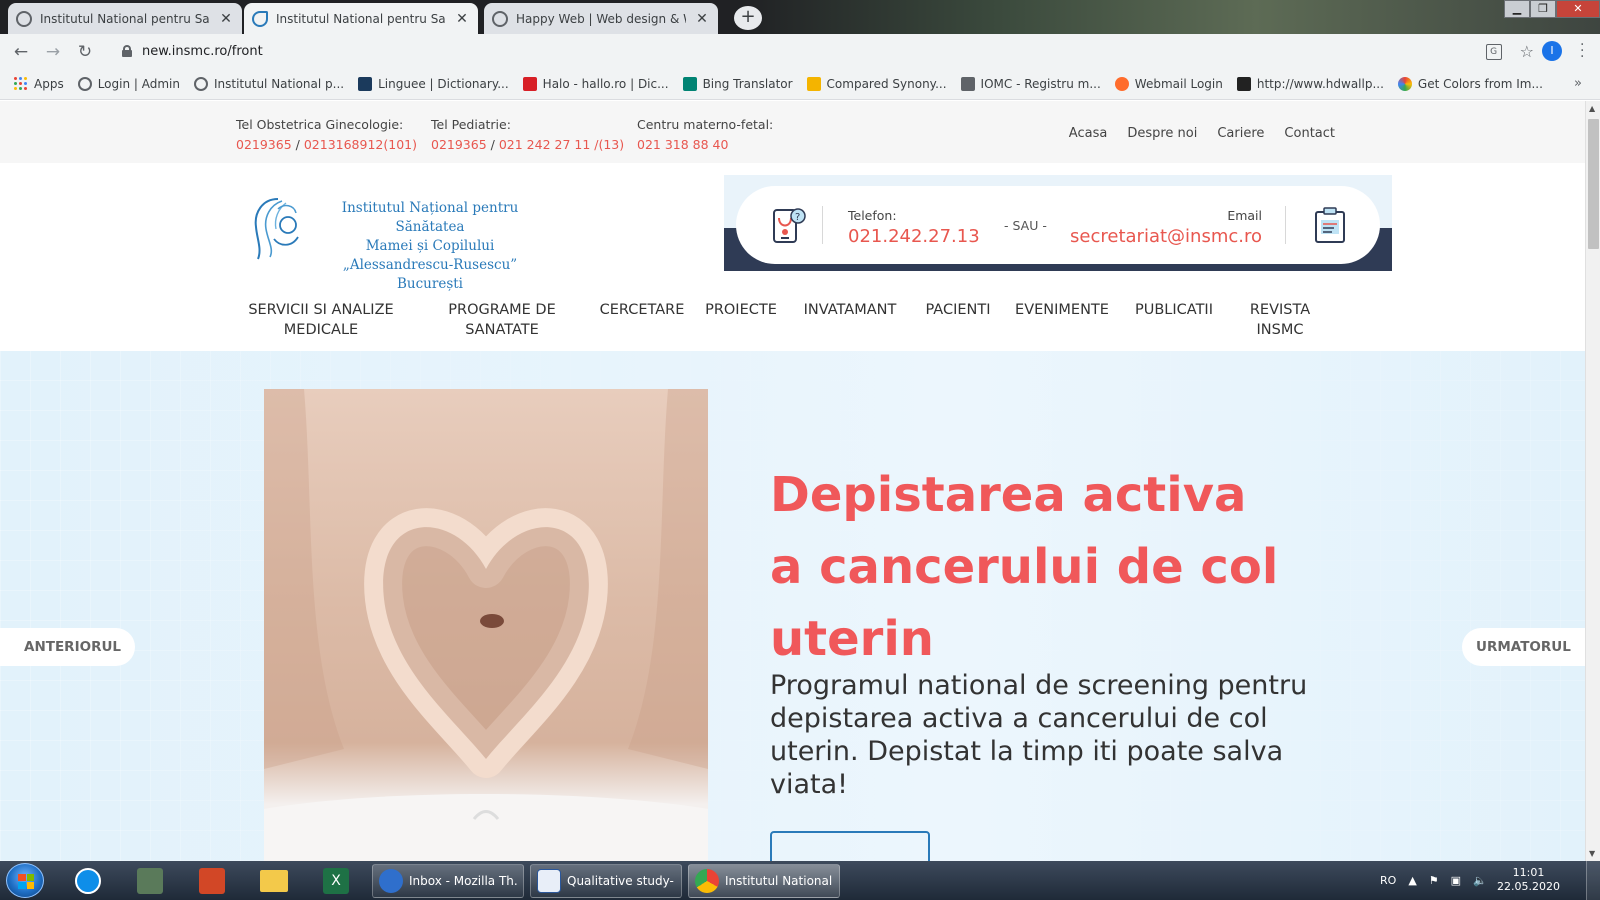 Image resolution: width=1600 pixels, height=900 pixels. I want to click on action-center-flag-icon: ⚑, so click(1434, 880).